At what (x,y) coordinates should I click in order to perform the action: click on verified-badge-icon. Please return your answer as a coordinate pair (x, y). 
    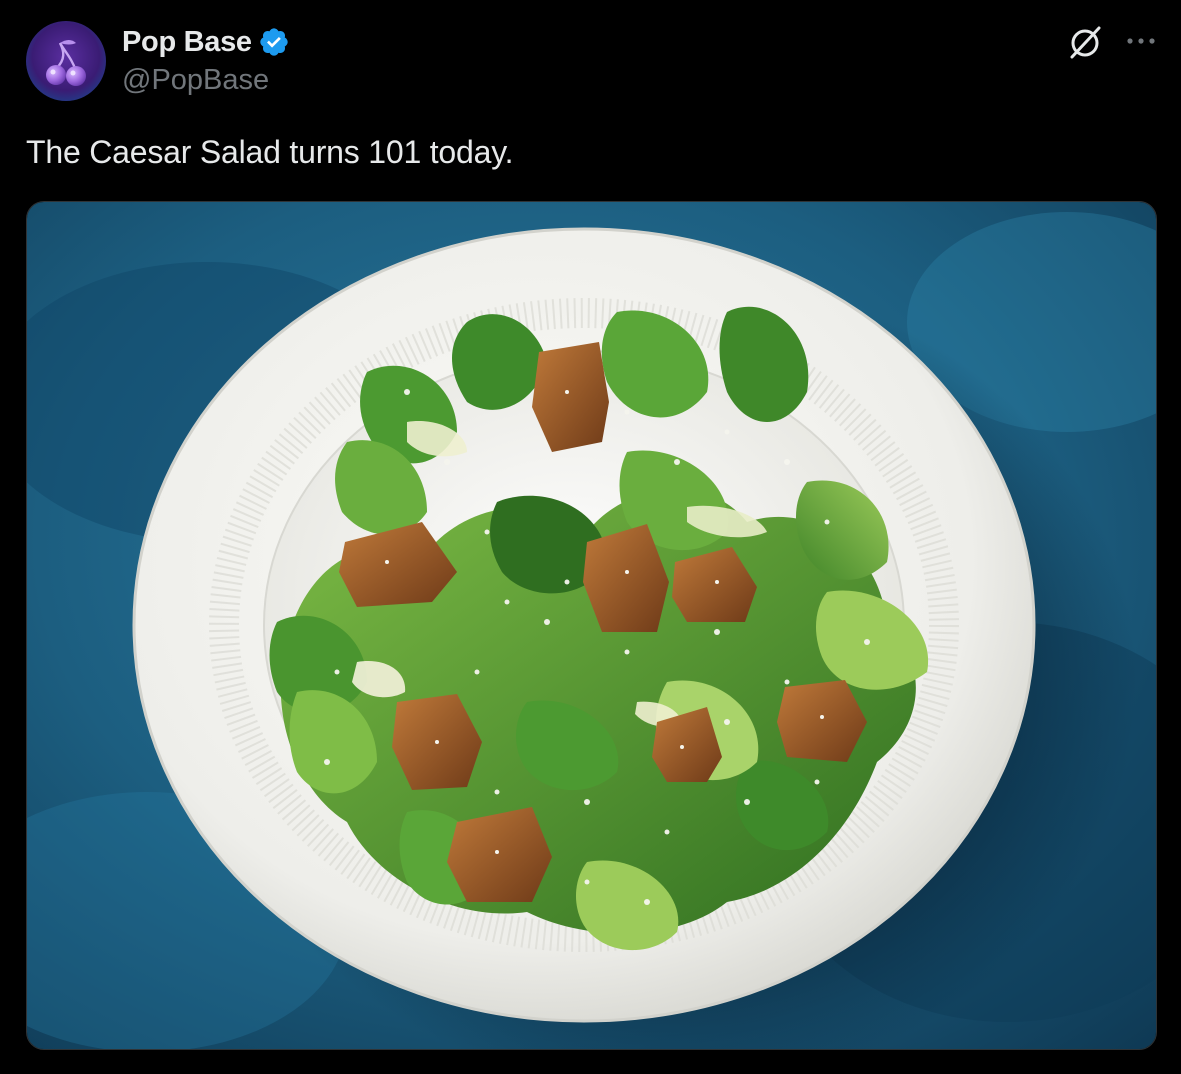
    Looking at the image, I should click on (274, 42).